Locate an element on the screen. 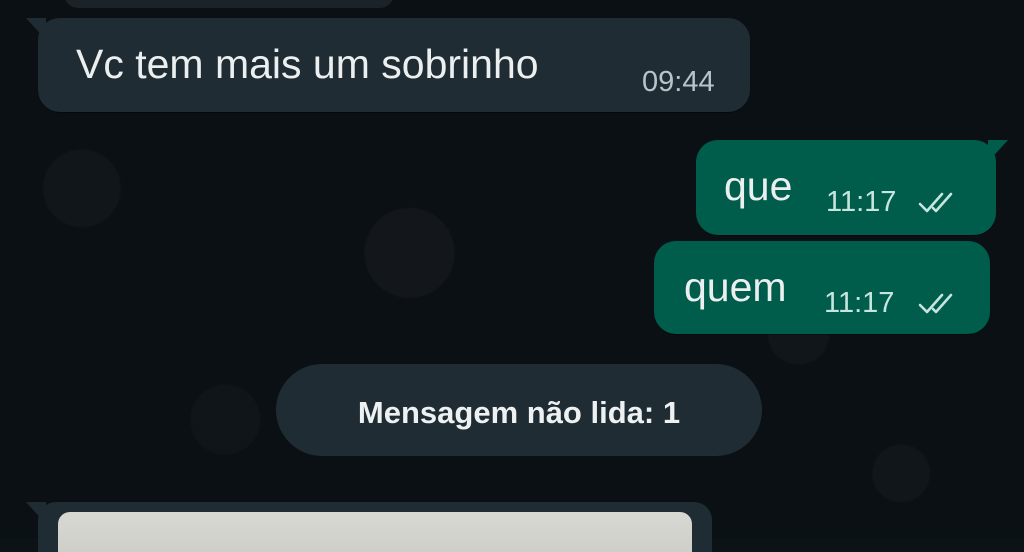  message-bubble-incoming-media is located at coordinates (375, 527).